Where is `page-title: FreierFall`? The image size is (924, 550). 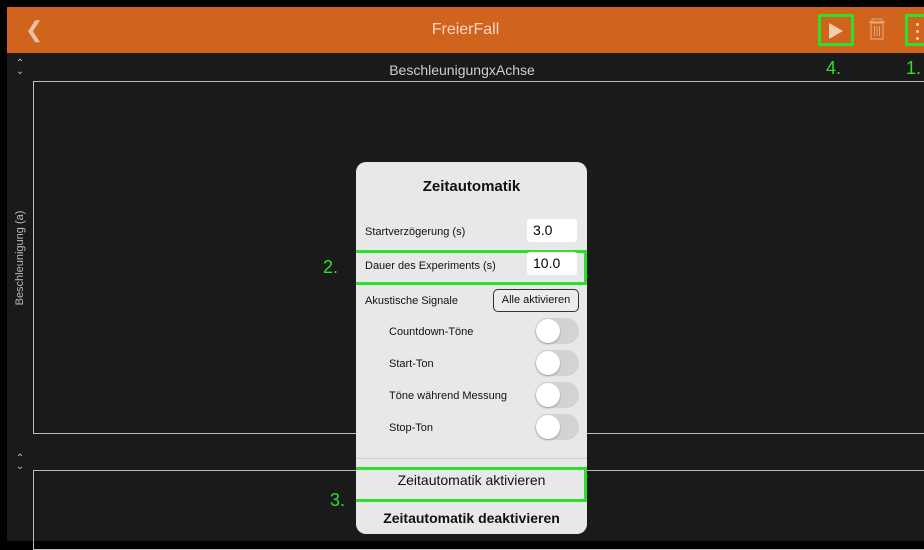
page-title: FreierFall is located at coordinates (465, 29).